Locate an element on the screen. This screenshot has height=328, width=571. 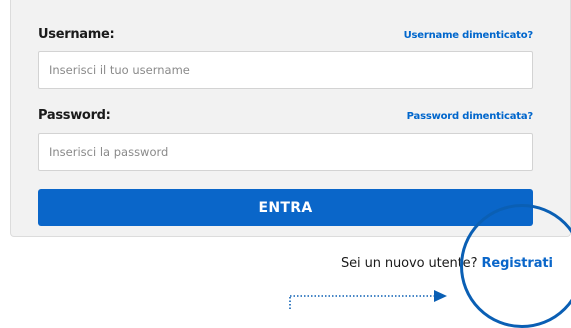
login-submit-button: ENTRA is located at coordinates (285, 207).